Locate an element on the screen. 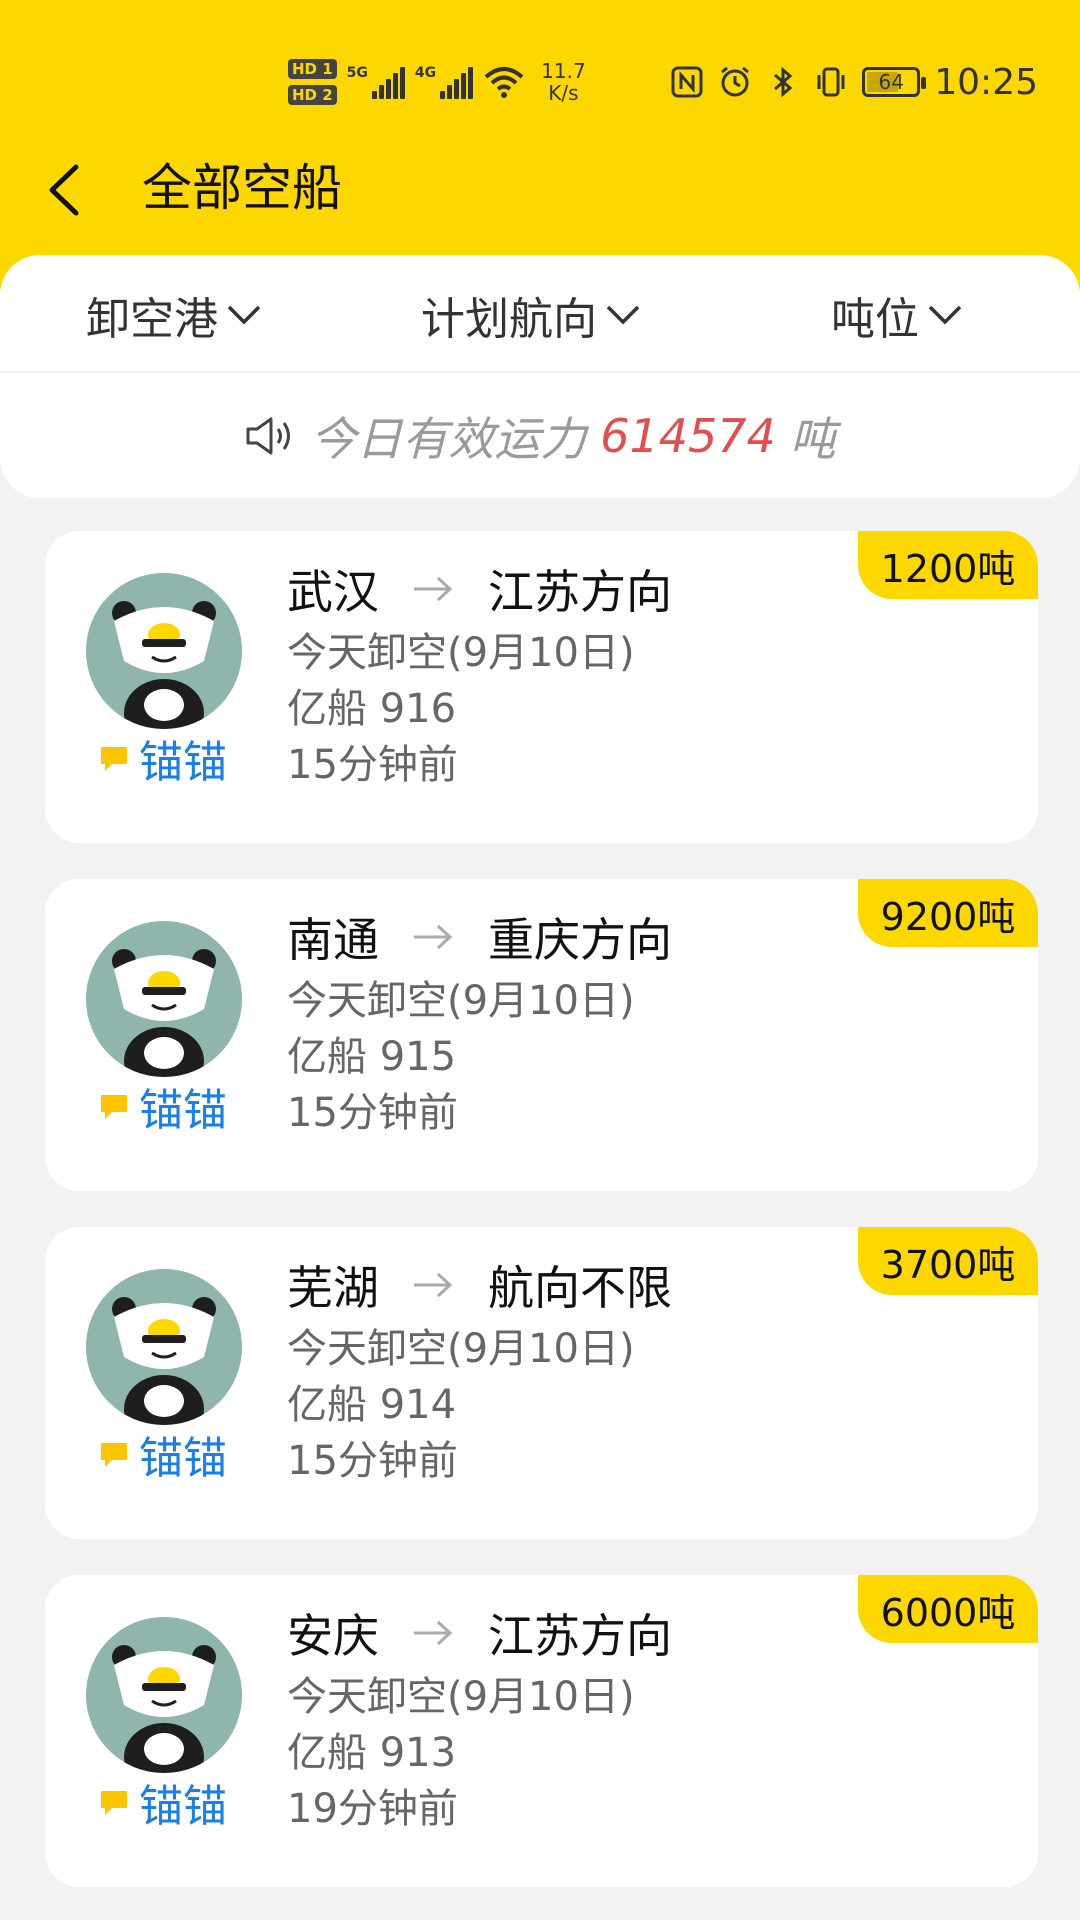 The image size is (1080, 1920). alarm-icon is located at coordinates (735, 81).